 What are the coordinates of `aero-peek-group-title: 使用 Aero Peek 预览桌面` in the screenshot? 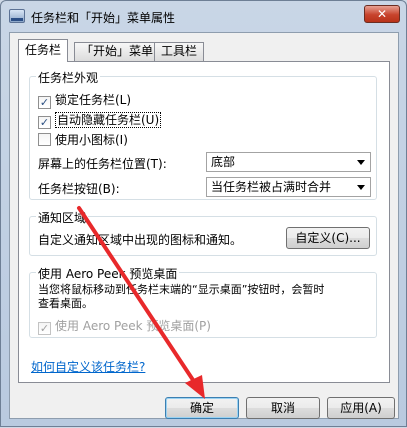 It's located at (108, 273).